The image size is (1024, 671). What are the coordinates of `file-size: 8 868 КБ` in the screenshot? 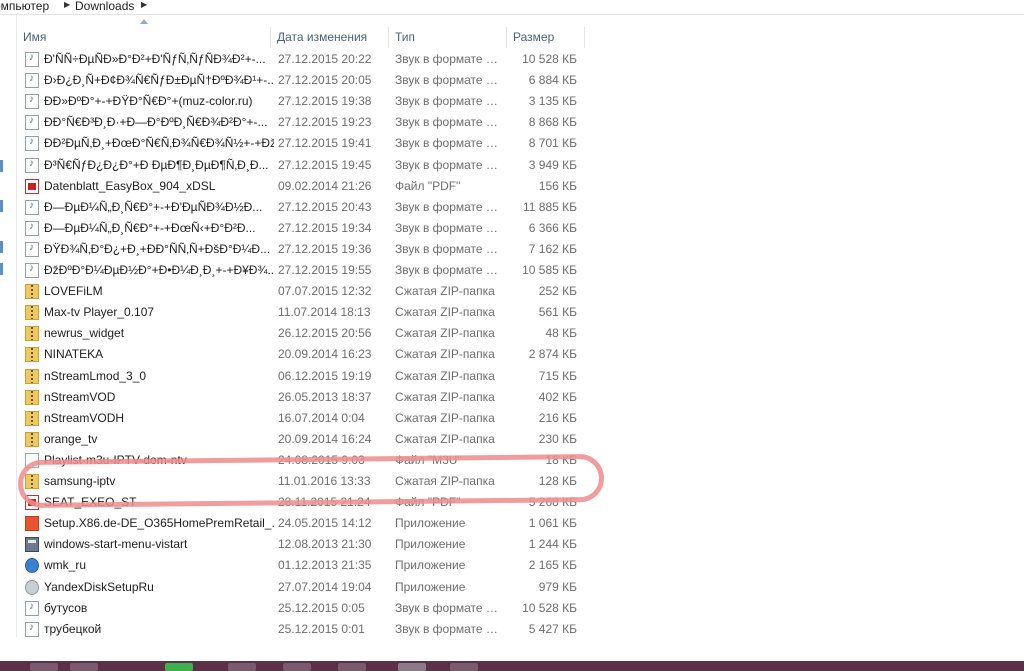 It's located at (552, 122).